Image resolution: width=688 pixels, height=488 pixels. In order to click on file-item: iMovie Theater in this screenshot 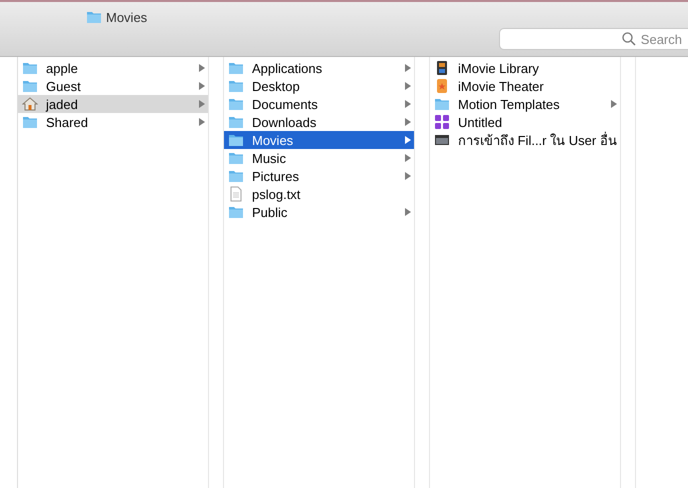, I will do `click(525, 86)`.